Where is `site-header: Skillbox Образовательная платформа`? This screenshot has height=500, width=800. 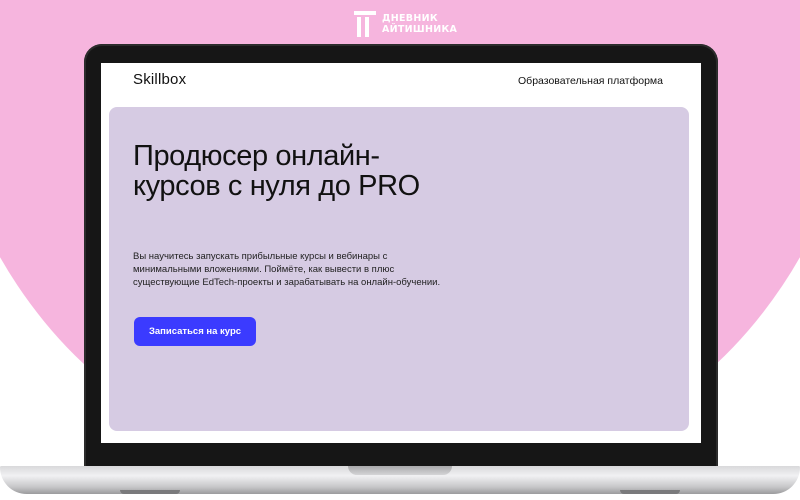 site-header: Skillbox Образовательная платформа is located at coordinates (401, 84).